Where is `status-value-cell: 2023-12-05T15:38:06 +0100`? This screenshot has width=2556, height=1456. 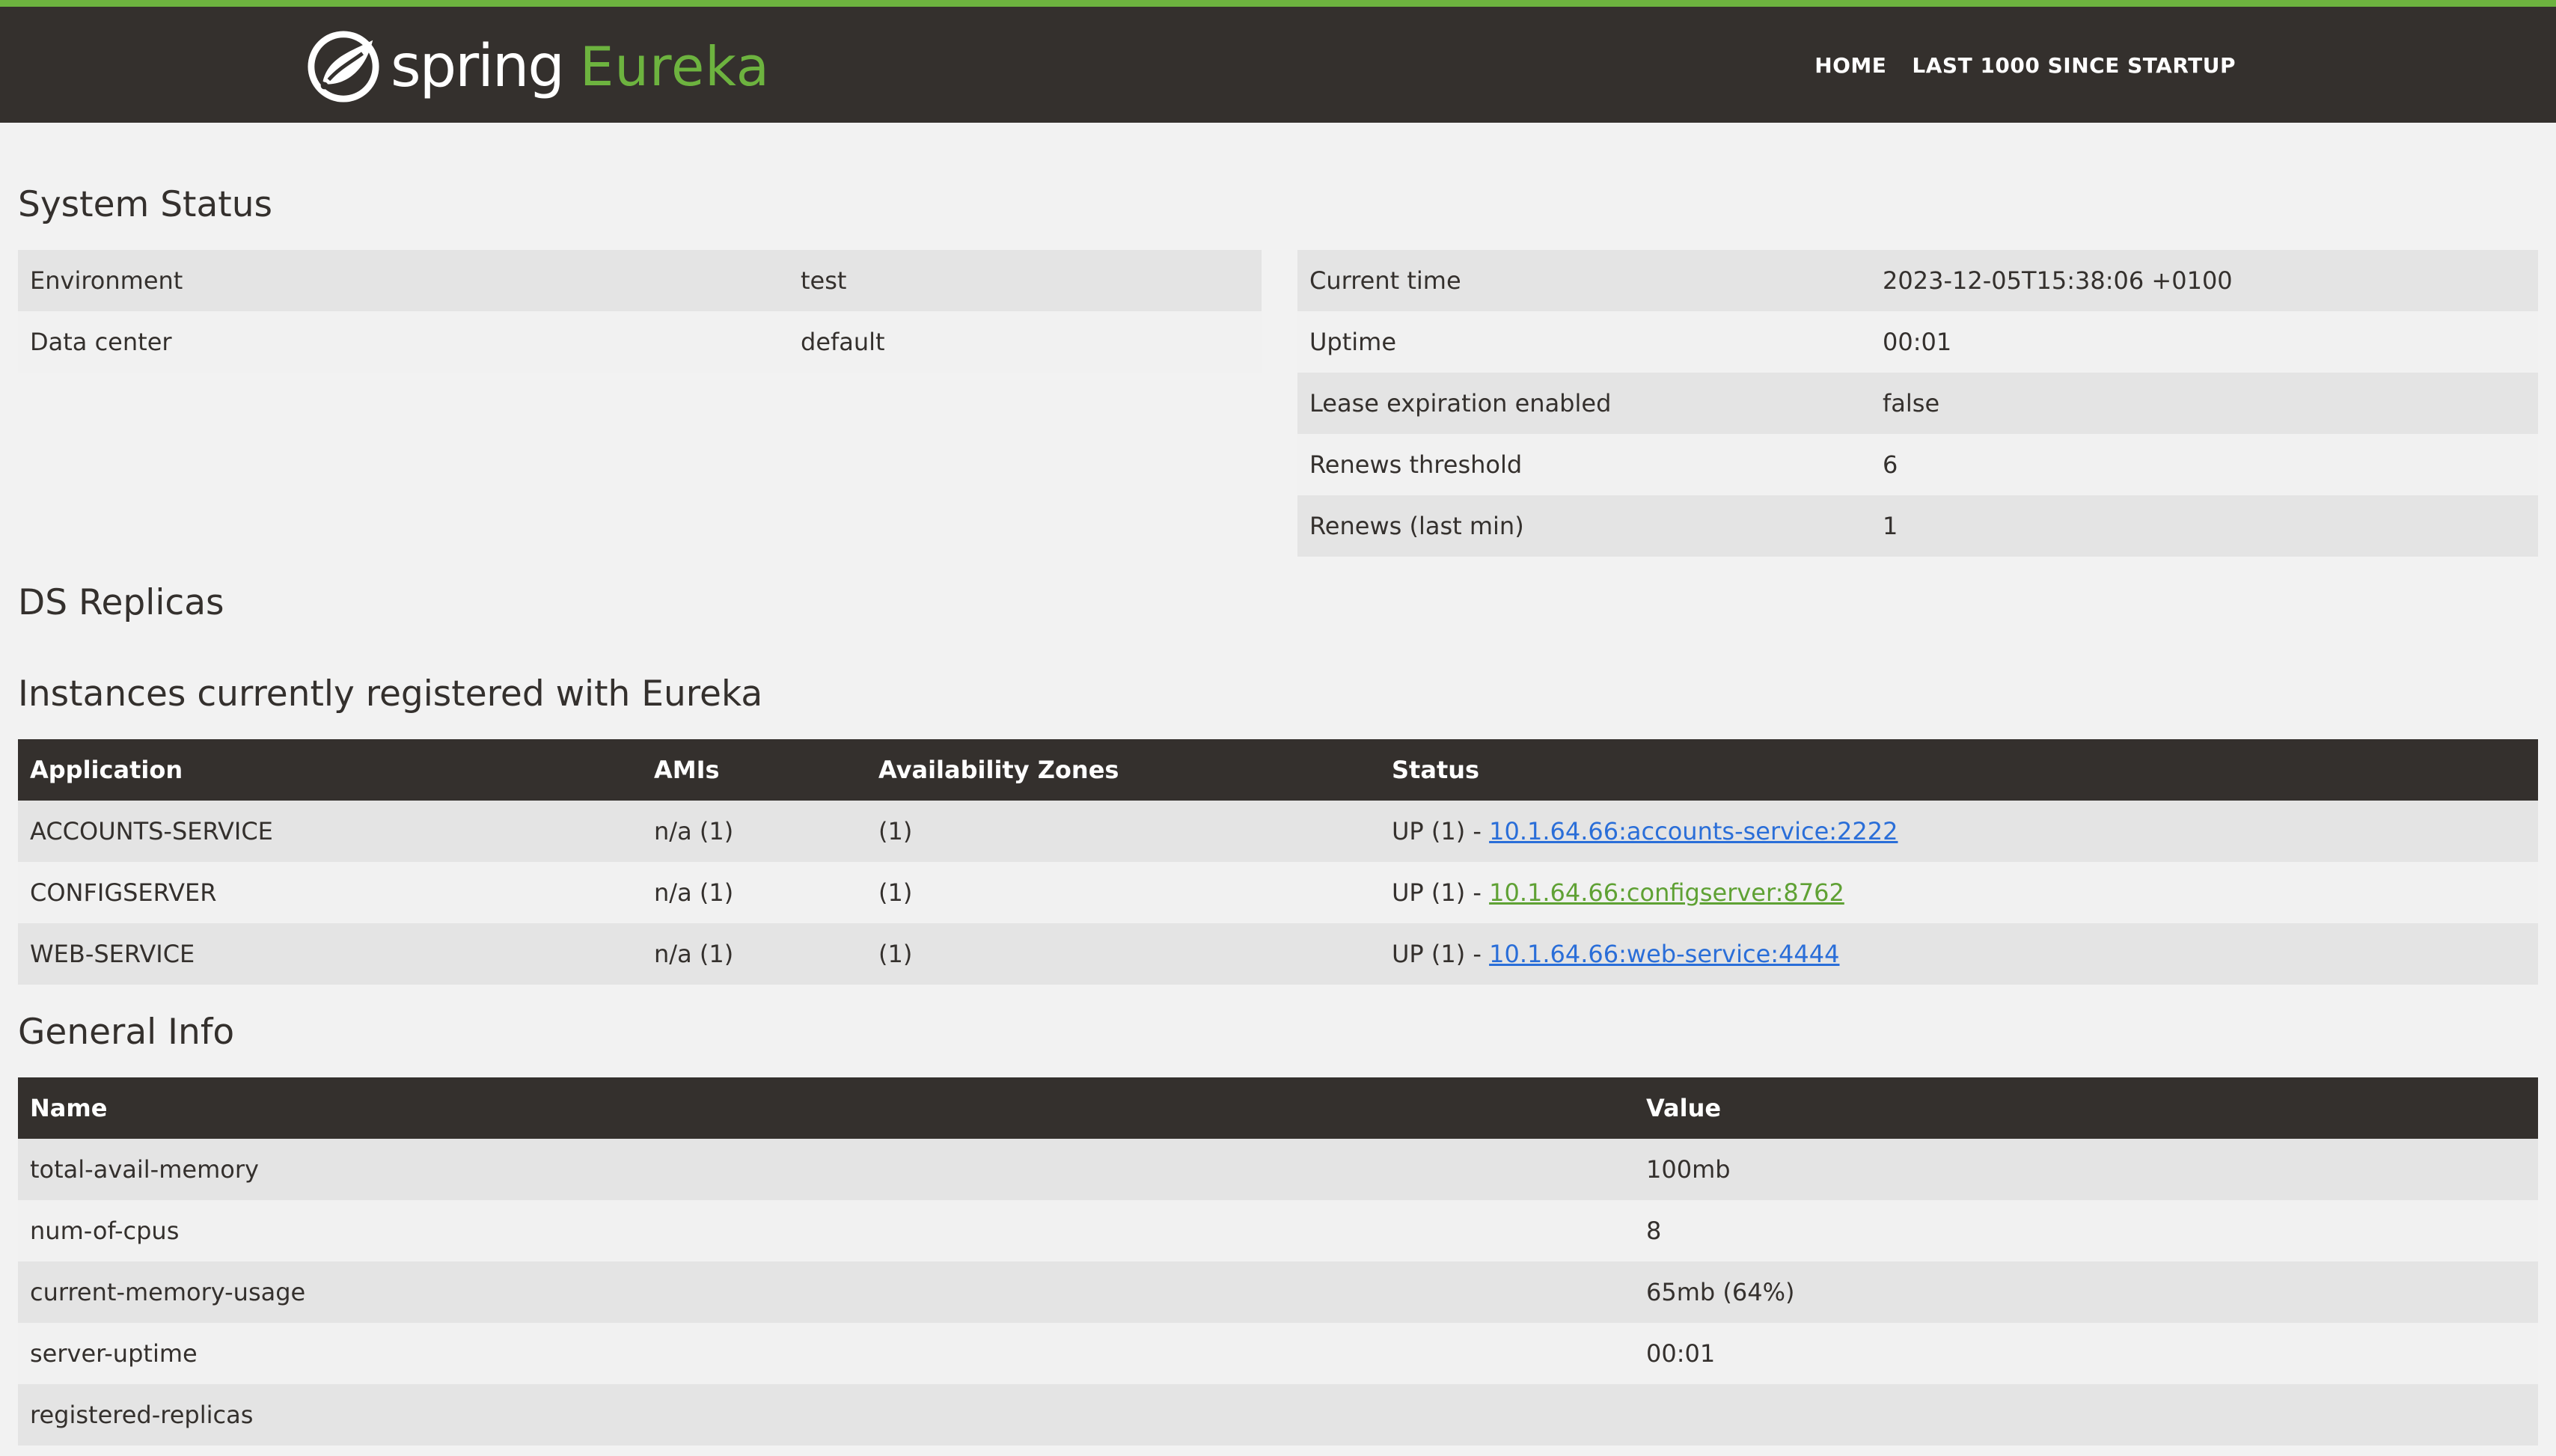
status-value-cell: 2023-12-05T15:38:06 +0100 is located at coordinates (2205, 280).